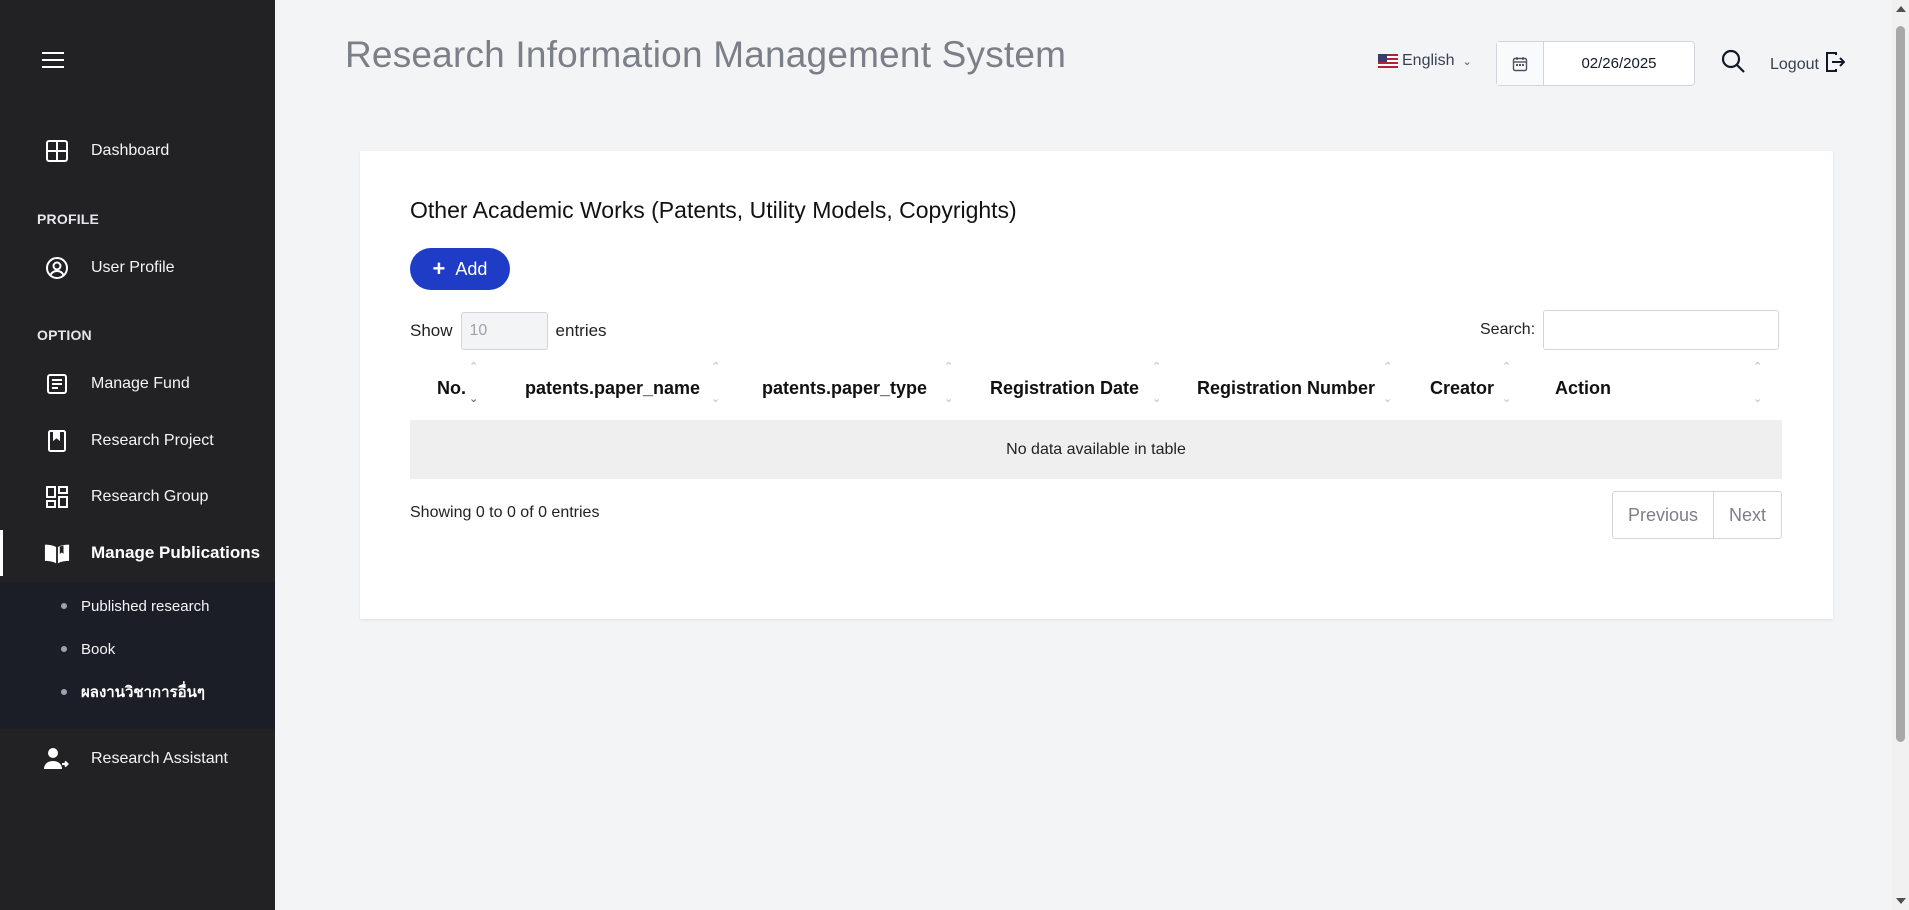 Image resolution: width=1909 pixels, height=910 pixels. What do you see at coordinates (505, 512) in the screenshot?
I see `table-info: Showing 0 to 0 of 0 entries` at bounding box center [505, 512].